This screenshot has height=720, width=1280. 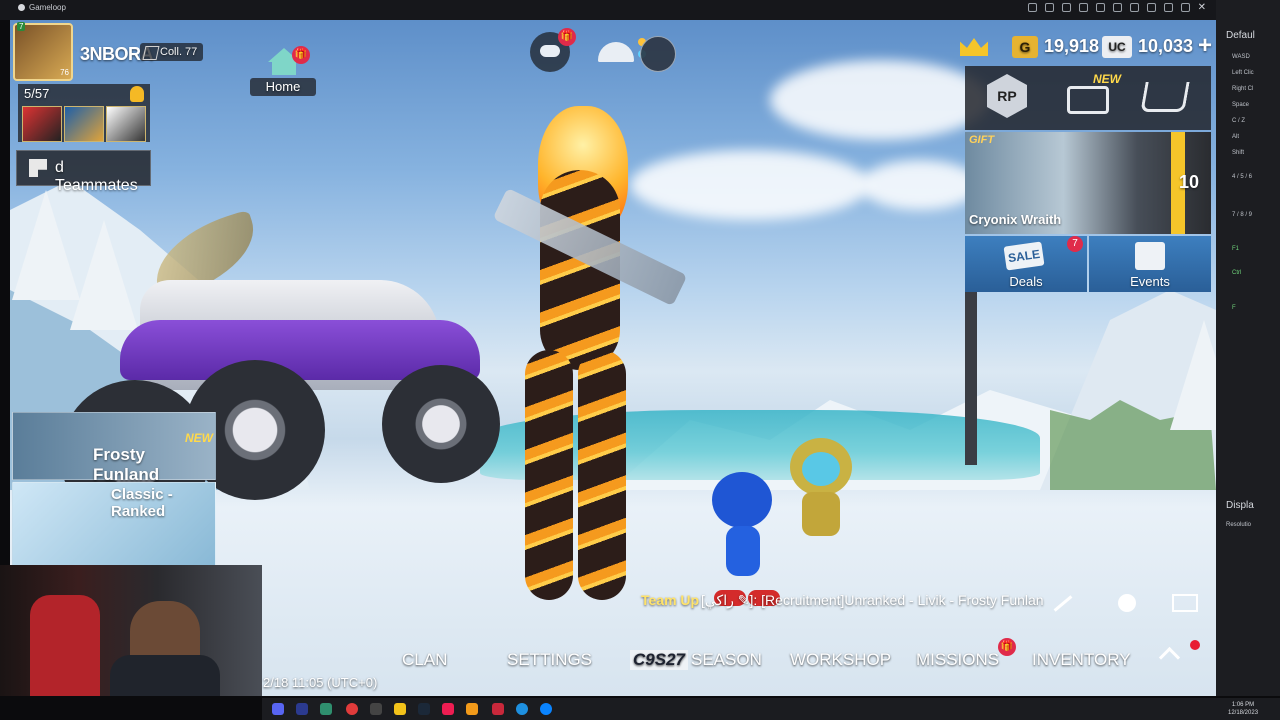 What do you see at coordinates (21, 26) in the screenshot?
I see `avatar-tag: 7` at bounding box center [21, 26].